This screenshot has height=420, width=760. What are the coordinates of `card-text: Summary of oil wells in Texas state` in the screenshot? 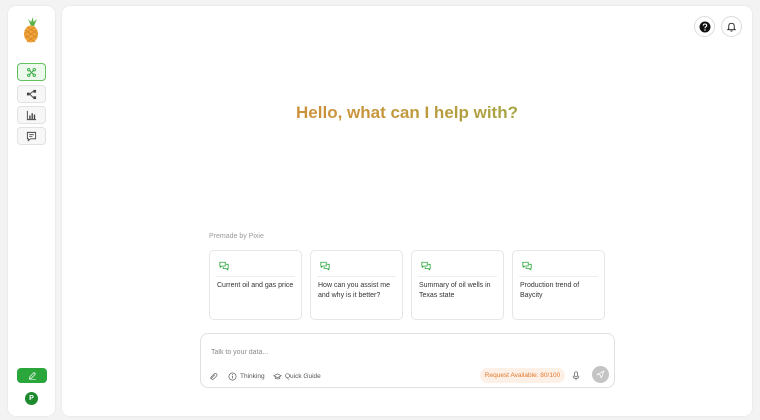 It's located at (455, 290).